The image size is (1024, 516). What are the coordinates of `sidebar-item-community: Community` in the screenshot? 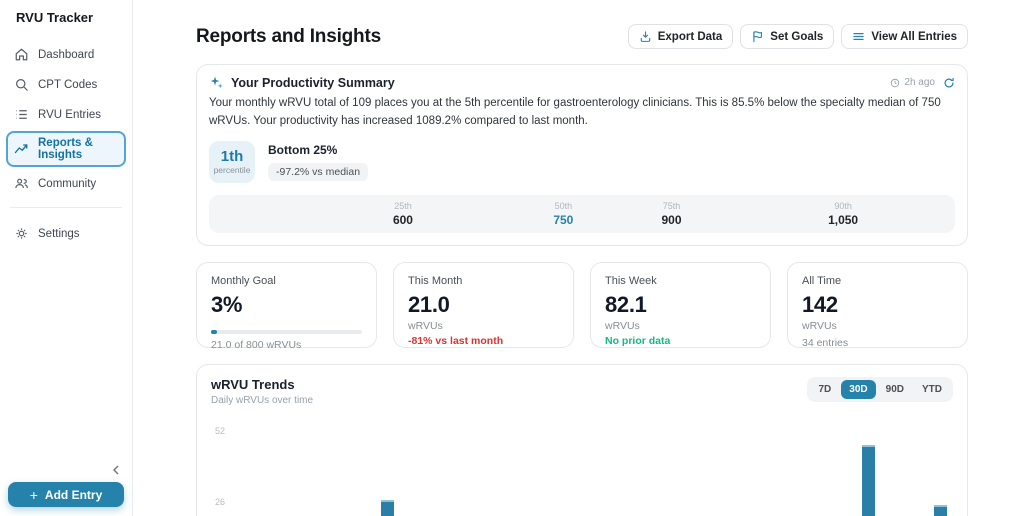 It's located at (66, 183).